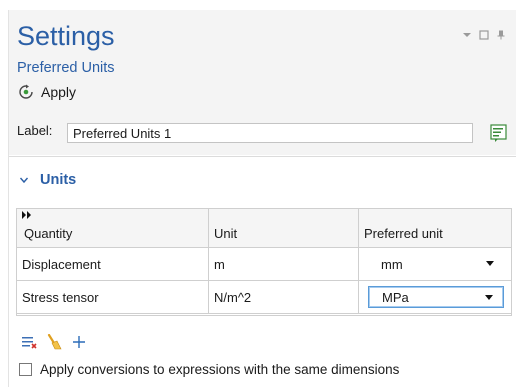 This screenshot has width=516, height=387. I want to click on add-icon, so click(79, 342).